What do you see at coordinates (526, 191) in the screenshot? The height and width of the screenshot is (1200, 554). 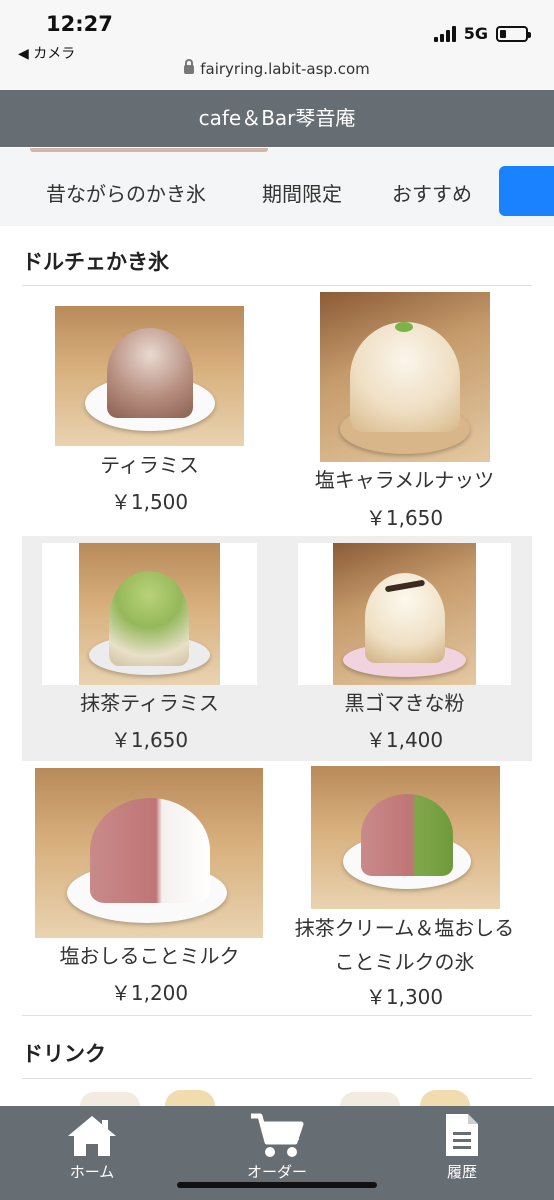 I see `tab-active-next` at bounding box center [526, 191].